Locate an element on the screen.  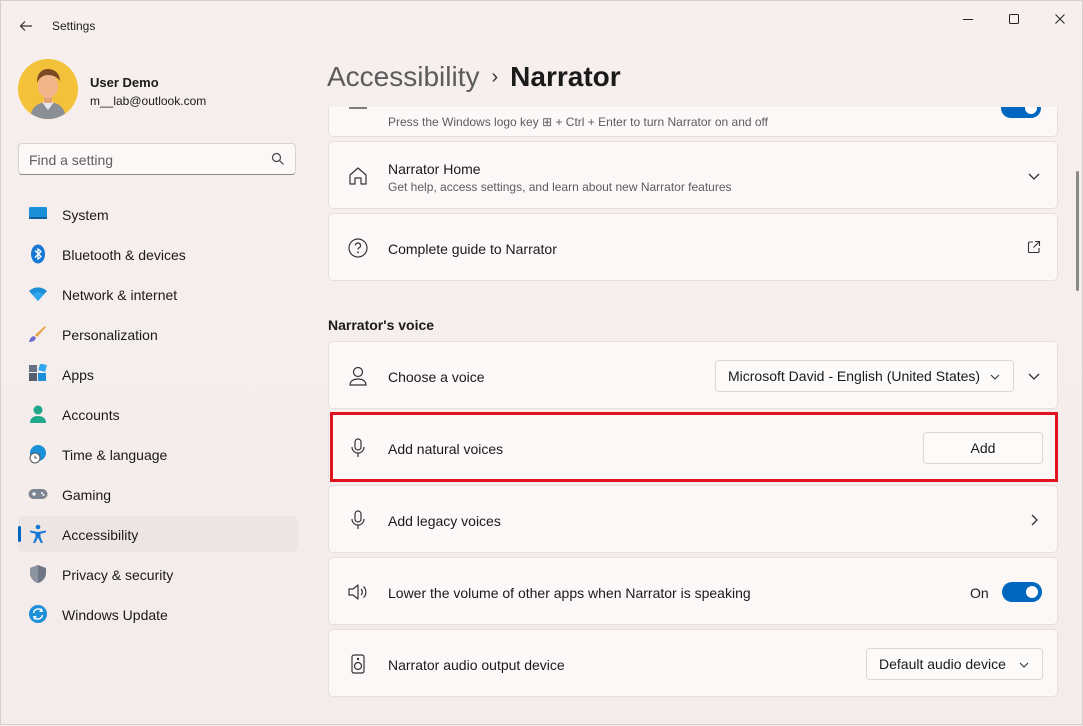
title-bar: Settings is located at coordinates (541, 25).